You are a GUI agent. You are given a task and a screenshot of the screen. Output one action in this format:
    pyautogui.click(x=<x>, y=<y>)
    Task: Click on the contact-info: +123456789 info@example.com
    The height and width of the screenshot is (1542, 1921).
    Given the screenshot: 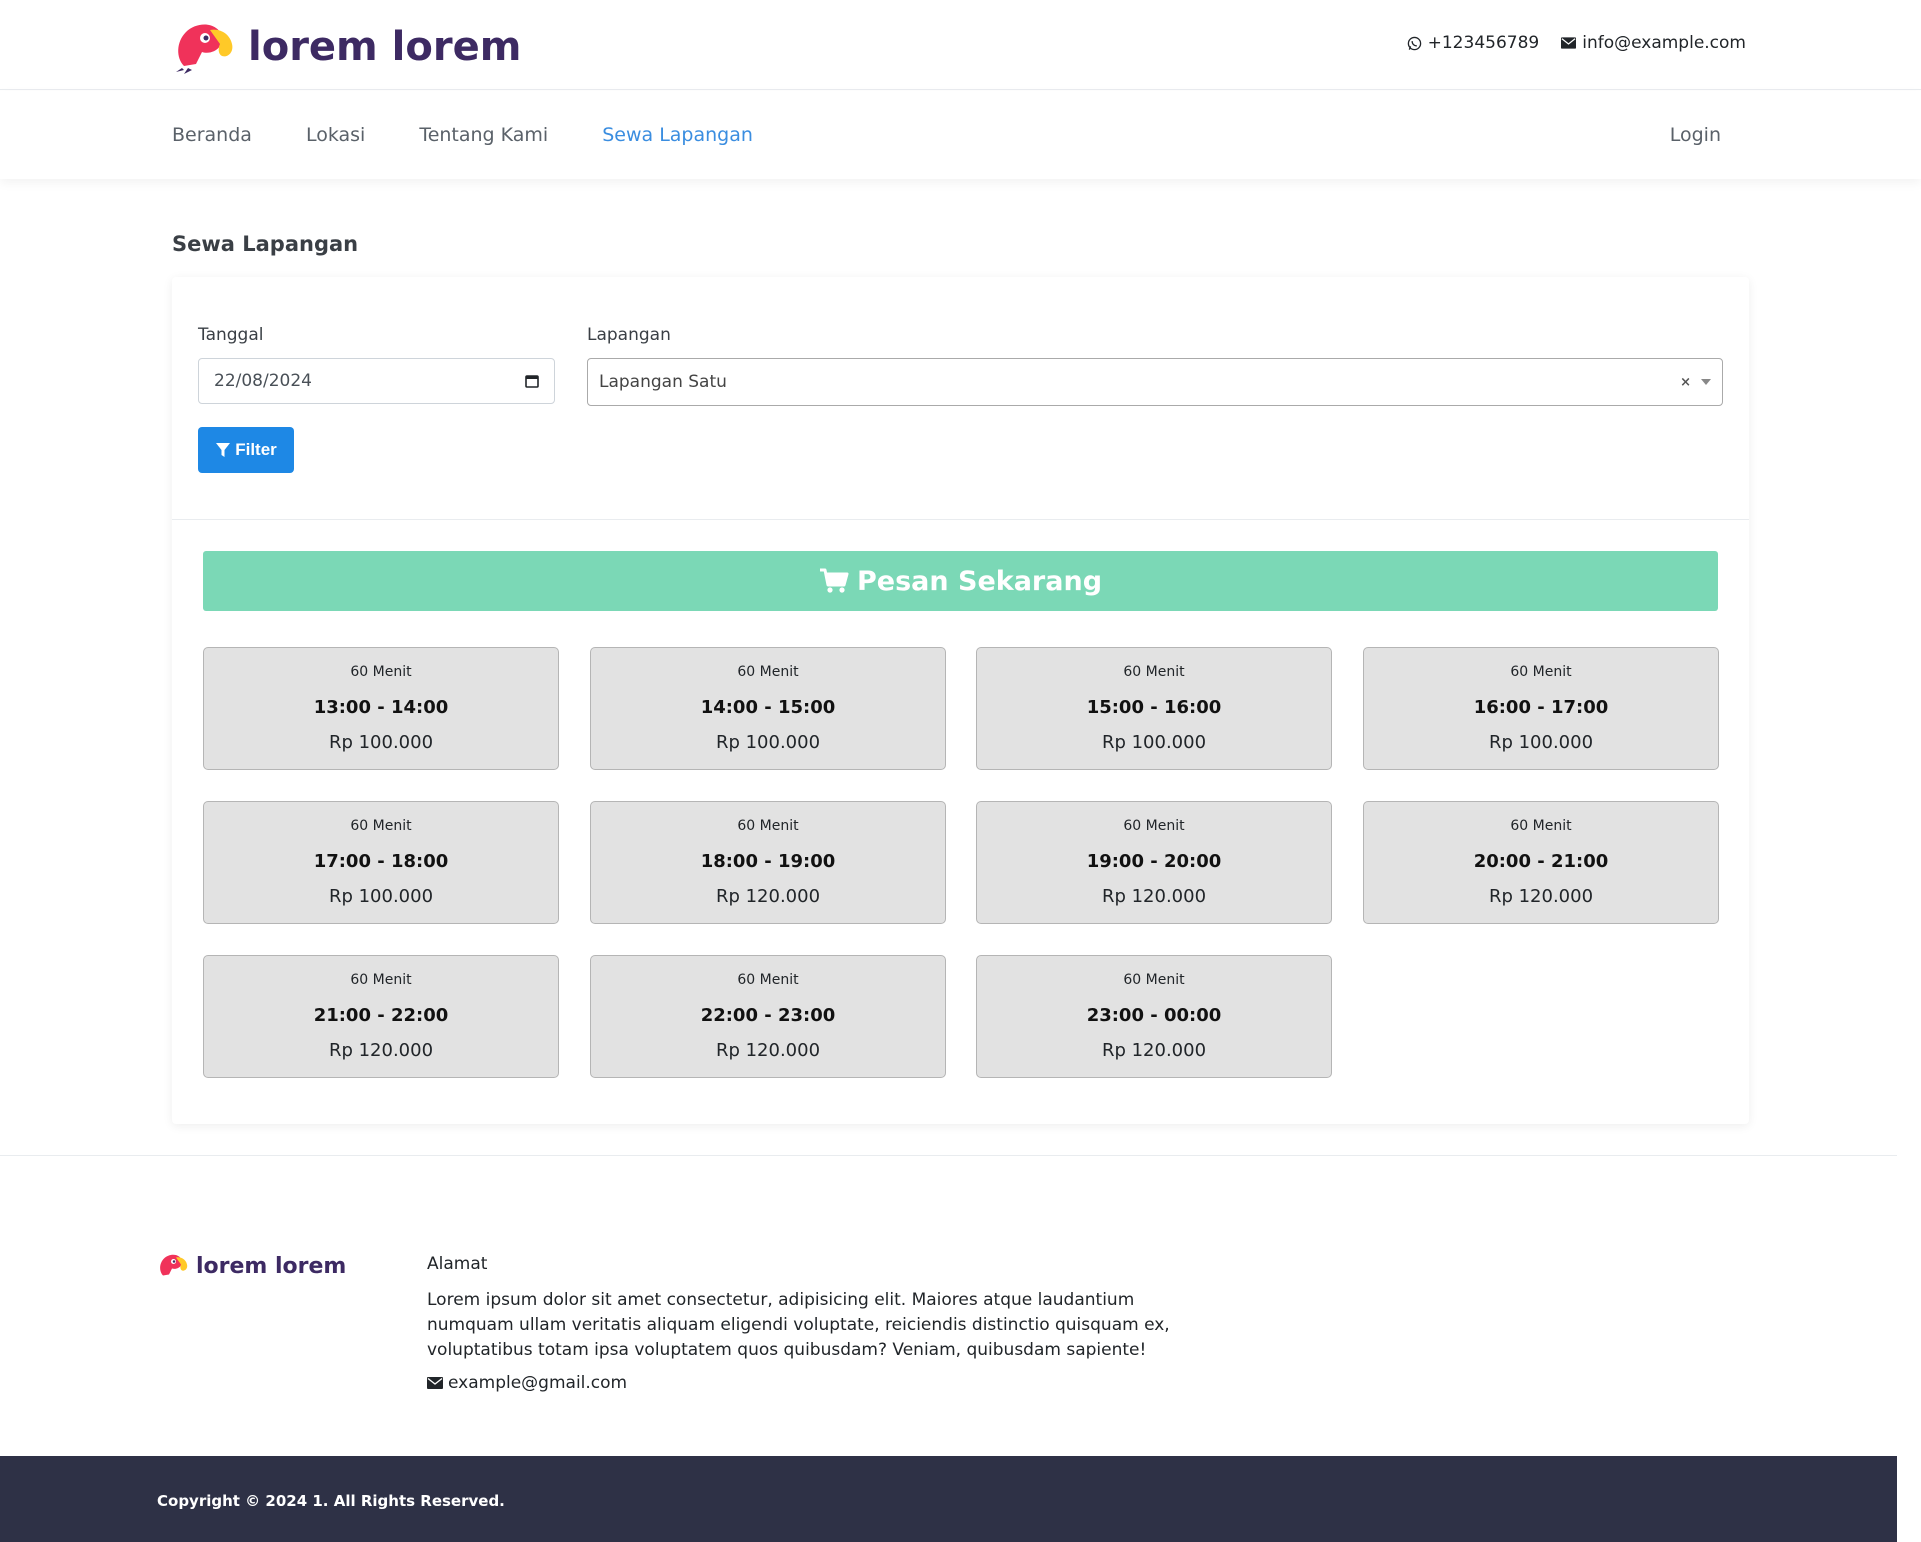 What is the action you would take?
    pyautogui.click(x=1576, y=43)
    